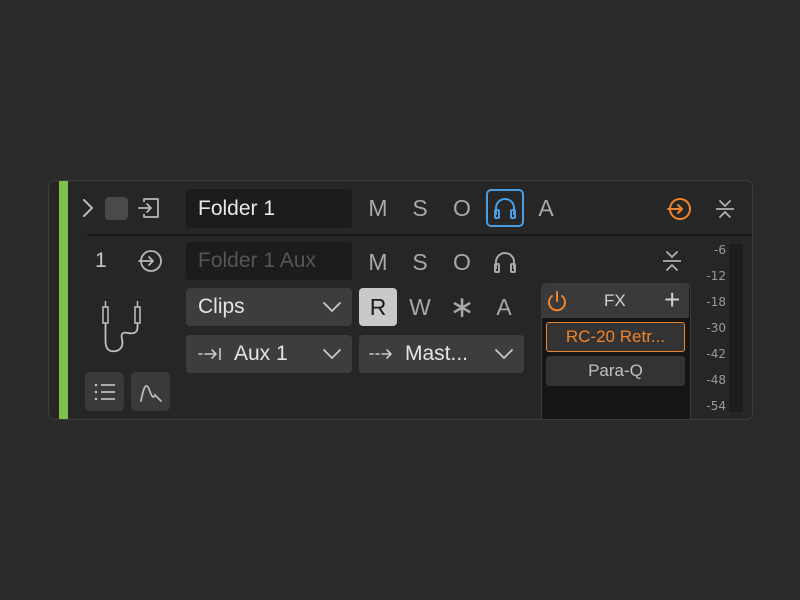 The image size is (800, 600). What do you see at coordinates (121, 328) in the screenshot?
I see `audio-cable-icon` at bounding box center [121, 328].